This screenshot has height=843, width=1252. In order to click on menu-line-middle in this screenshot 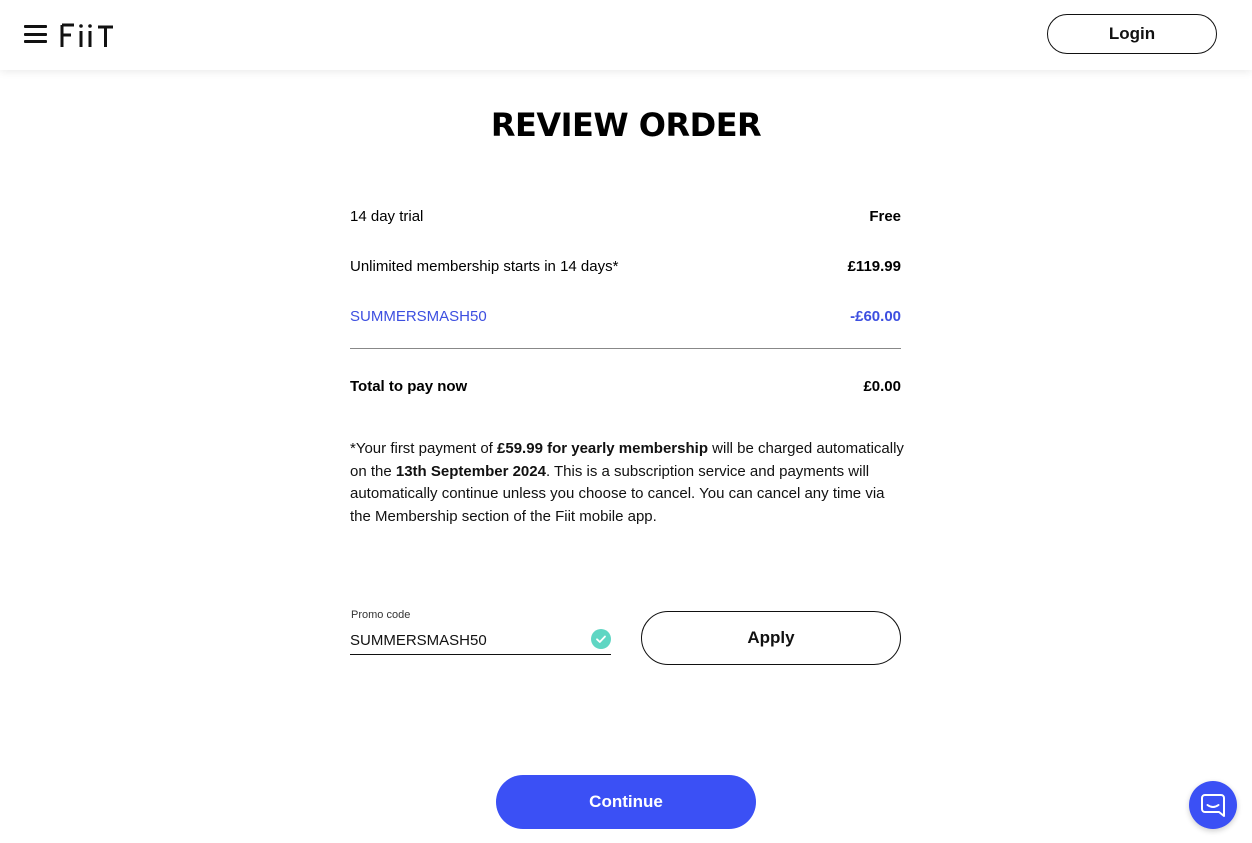, I will do `click(35, 34)`.